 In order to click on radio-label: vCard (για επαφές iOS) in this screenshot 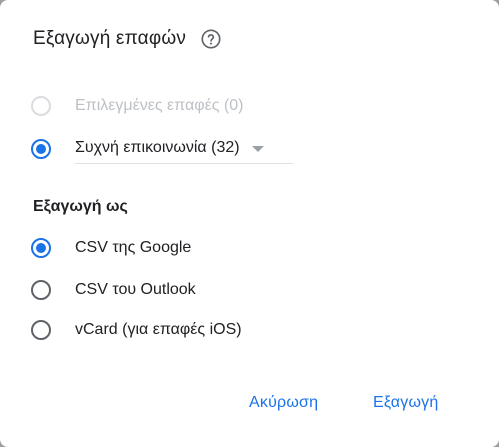, I will do `click(158, 329)`.